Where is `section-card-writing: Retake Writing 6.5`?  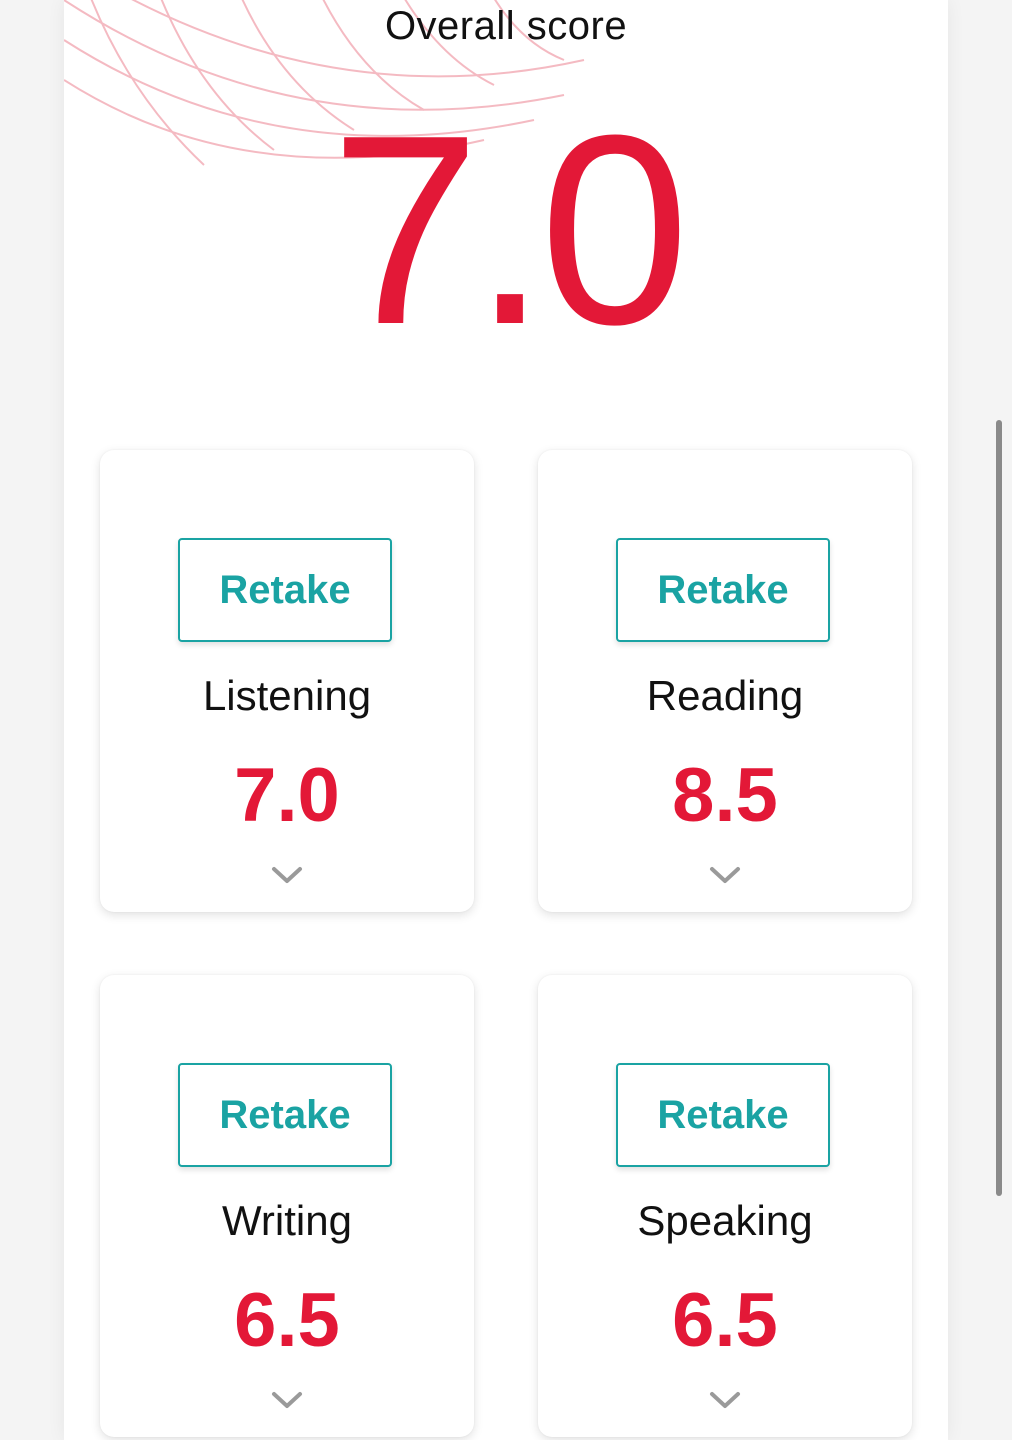 section-card-writing: Retake Writing 6.5 is located at coordinates (287, 1206).